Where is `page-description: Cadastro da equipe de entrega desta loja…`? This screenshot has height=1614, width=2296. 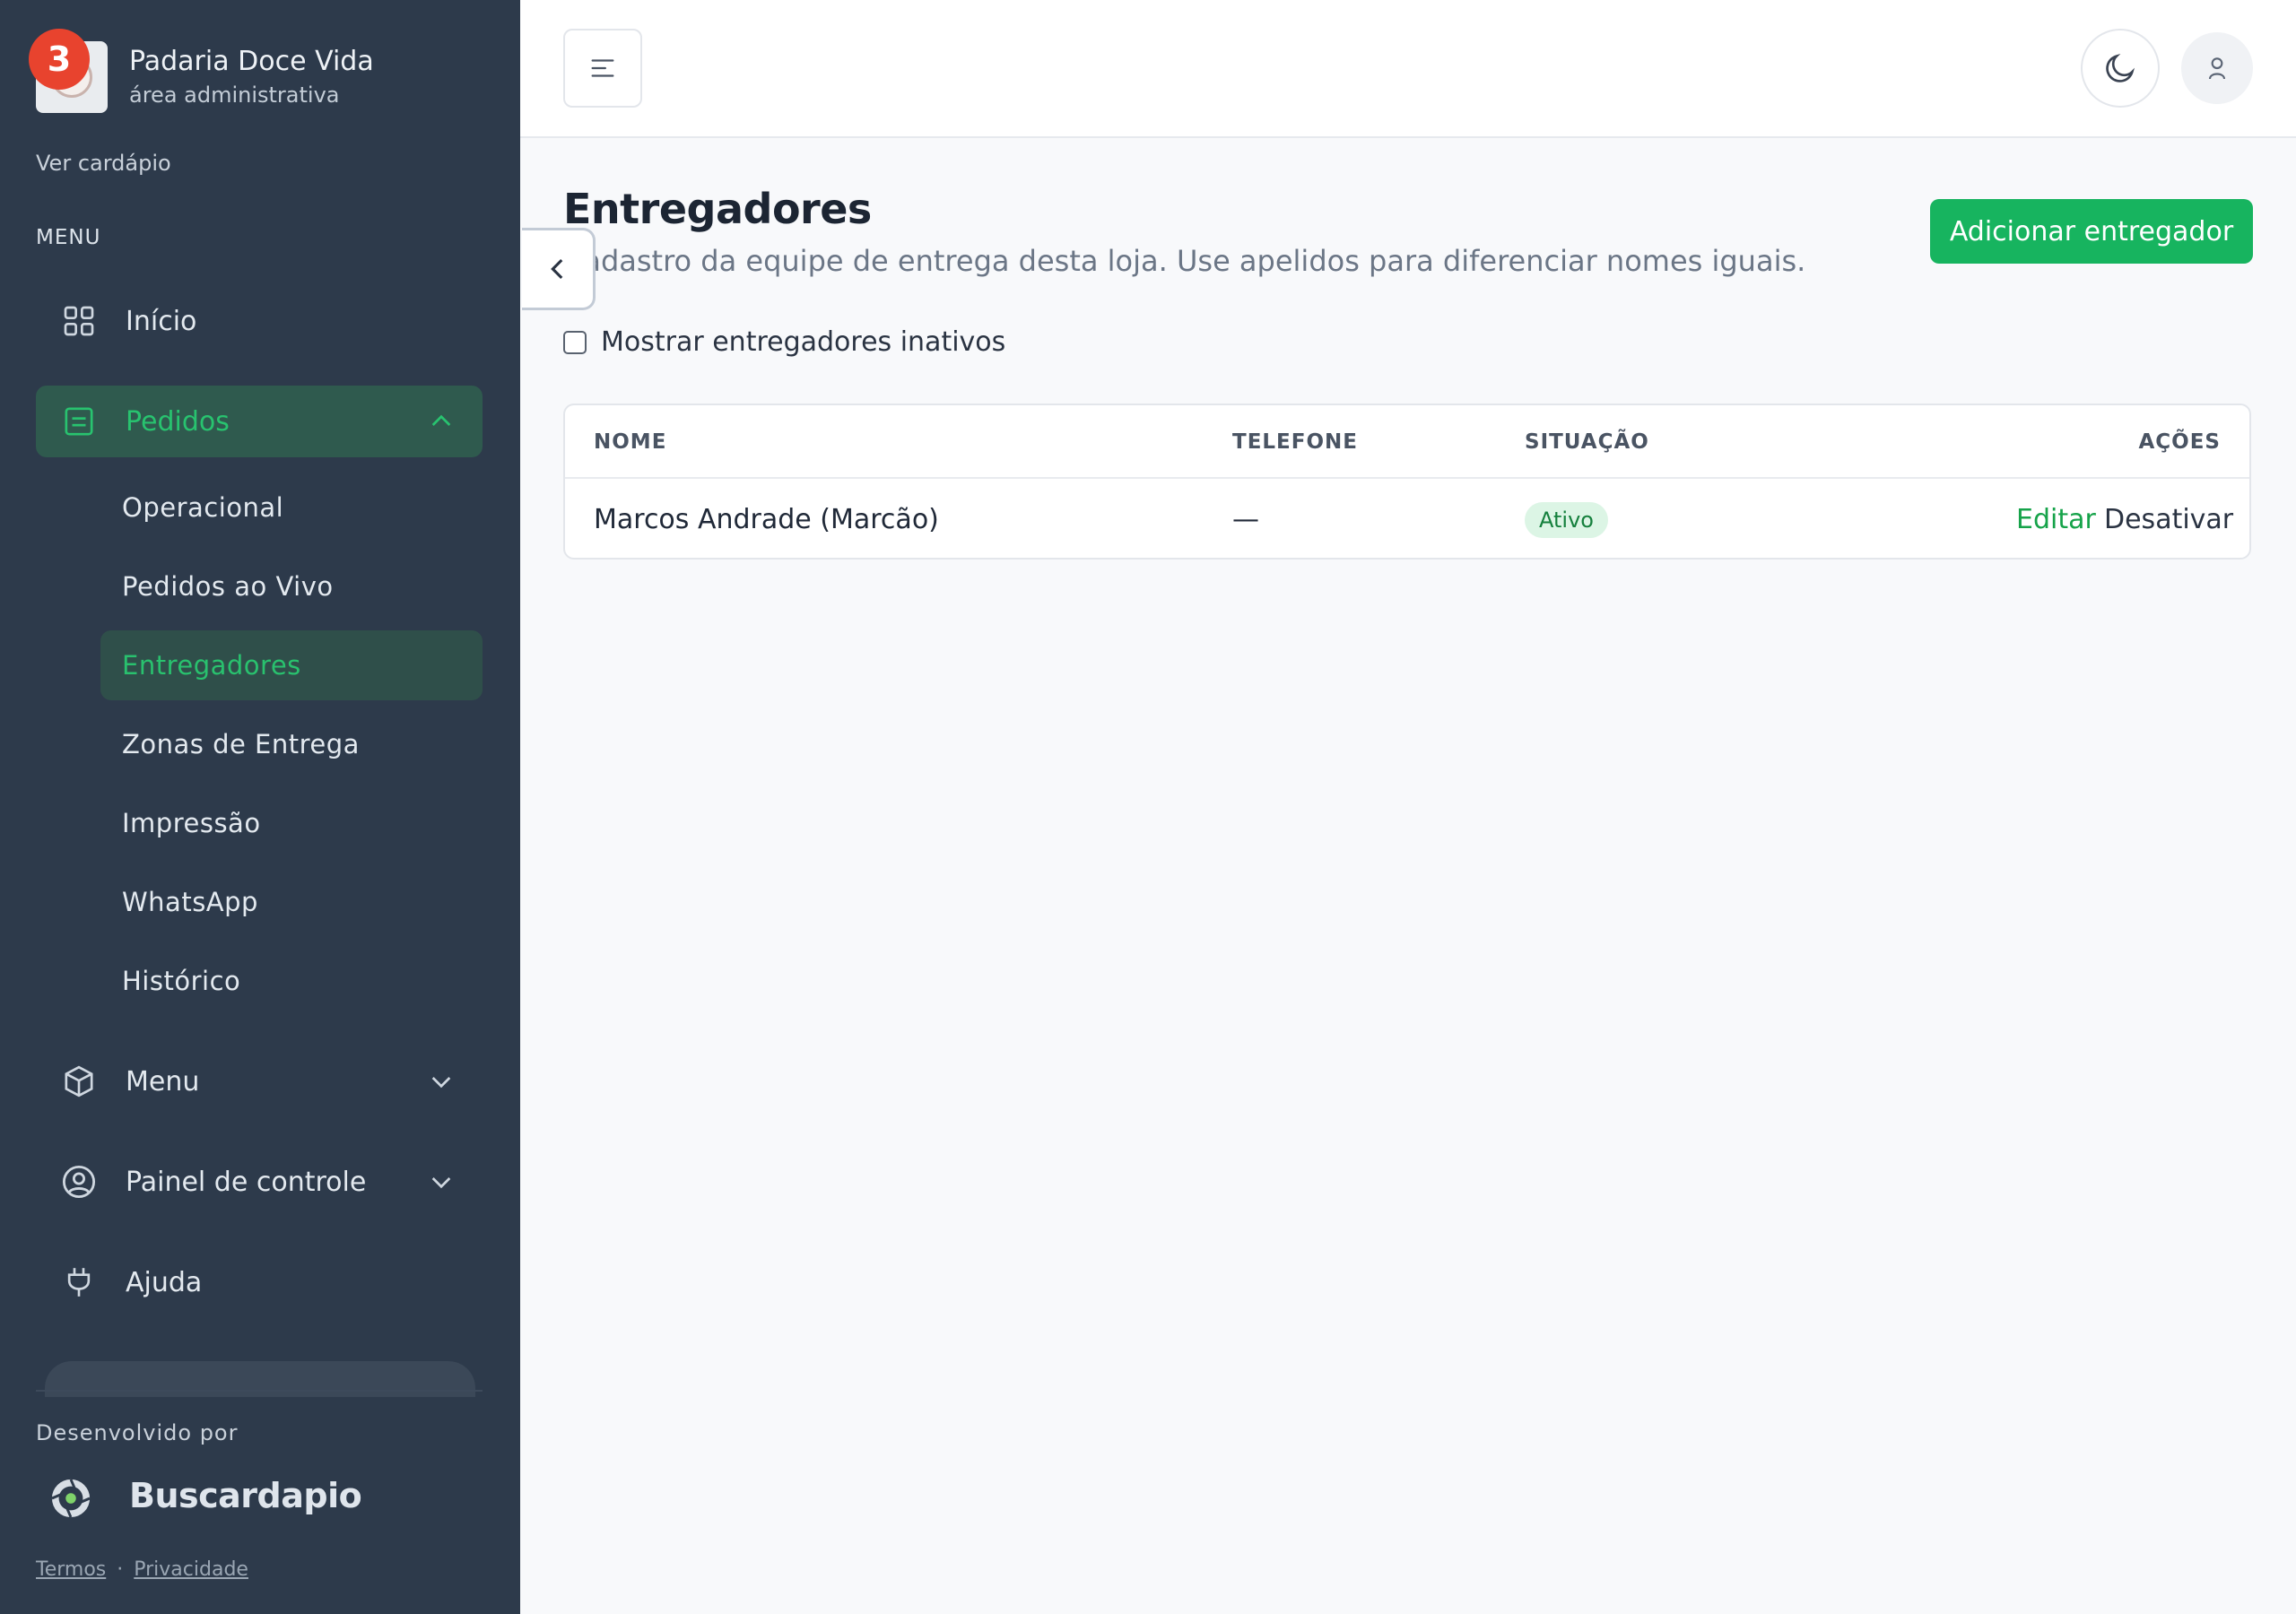 page-description: Cadastro da equipe de entrega desta loja… is located at coordinates (1184, 261).